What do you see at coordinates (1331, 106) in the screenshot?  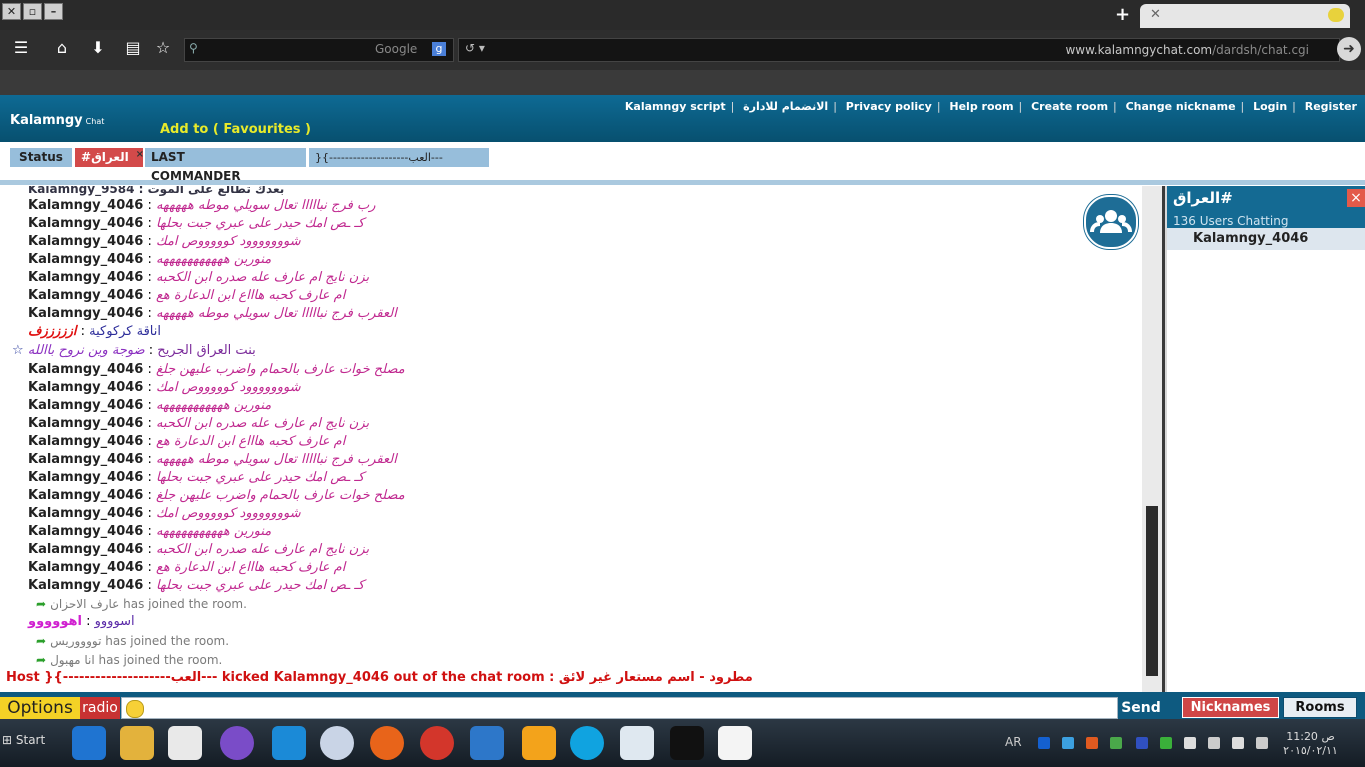 I see `menu-register: Register` at bounding box center [1331, 106].